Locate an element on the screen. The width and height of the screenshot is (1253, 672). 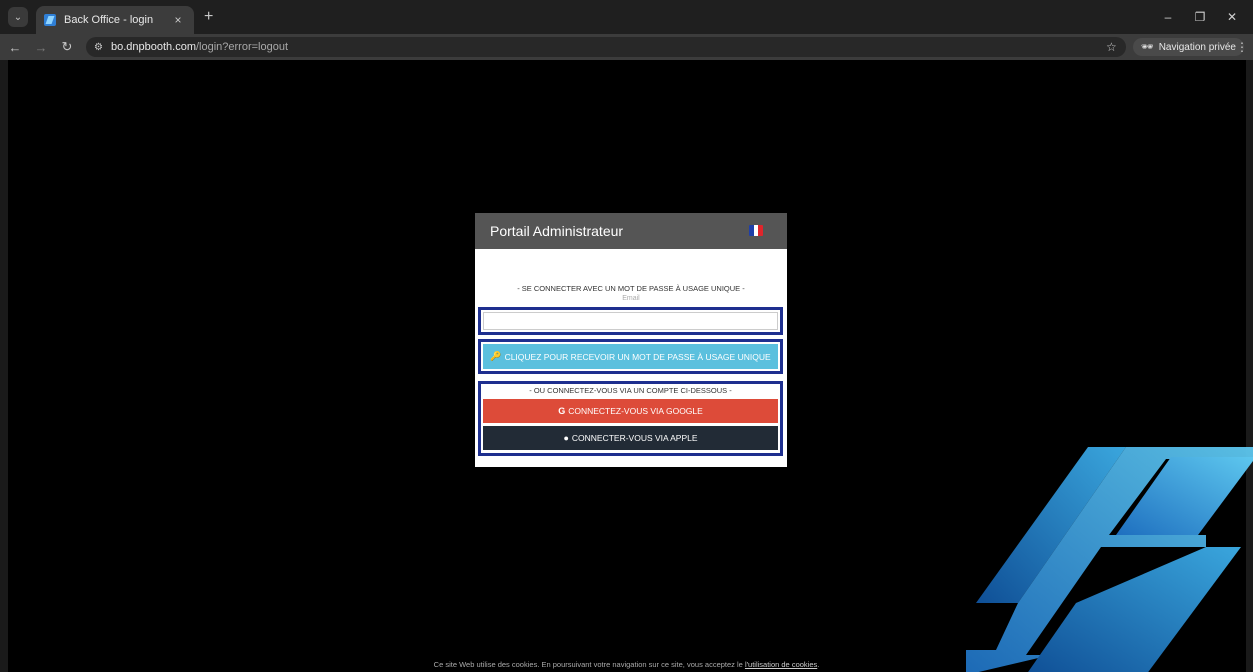
close-window-button: ✕ is located at coordinates (1232, 17).